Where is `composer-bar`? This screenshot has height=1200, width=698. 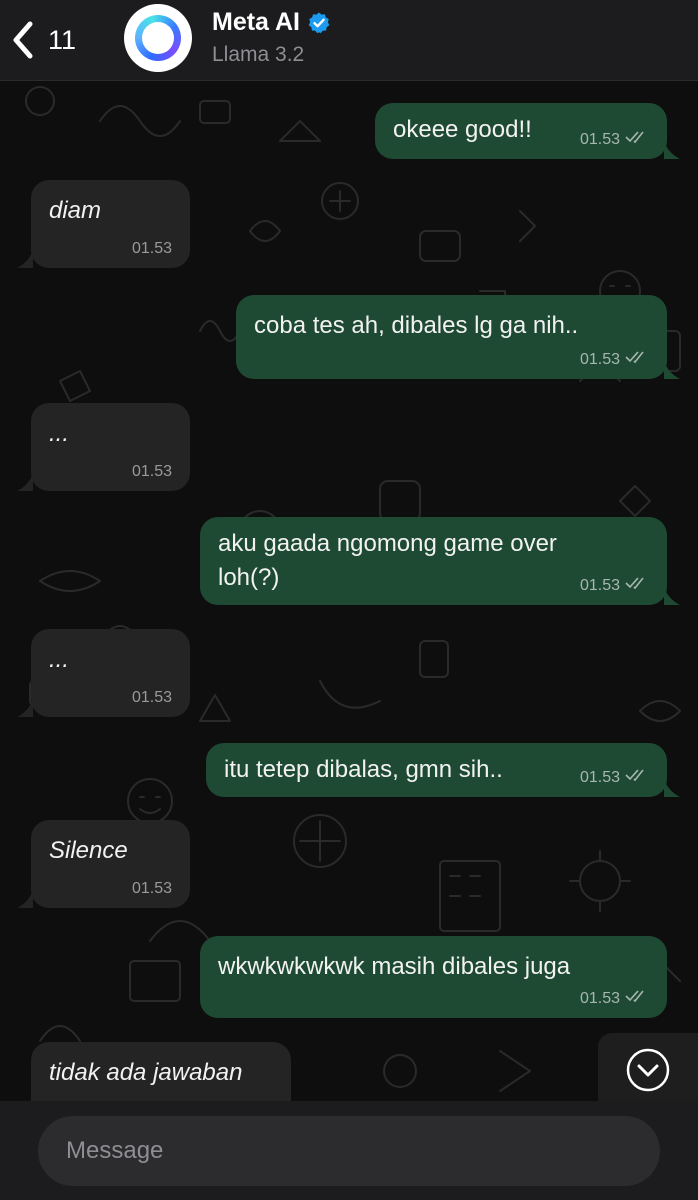 composer-bar is located at coordinates (349, 1150).